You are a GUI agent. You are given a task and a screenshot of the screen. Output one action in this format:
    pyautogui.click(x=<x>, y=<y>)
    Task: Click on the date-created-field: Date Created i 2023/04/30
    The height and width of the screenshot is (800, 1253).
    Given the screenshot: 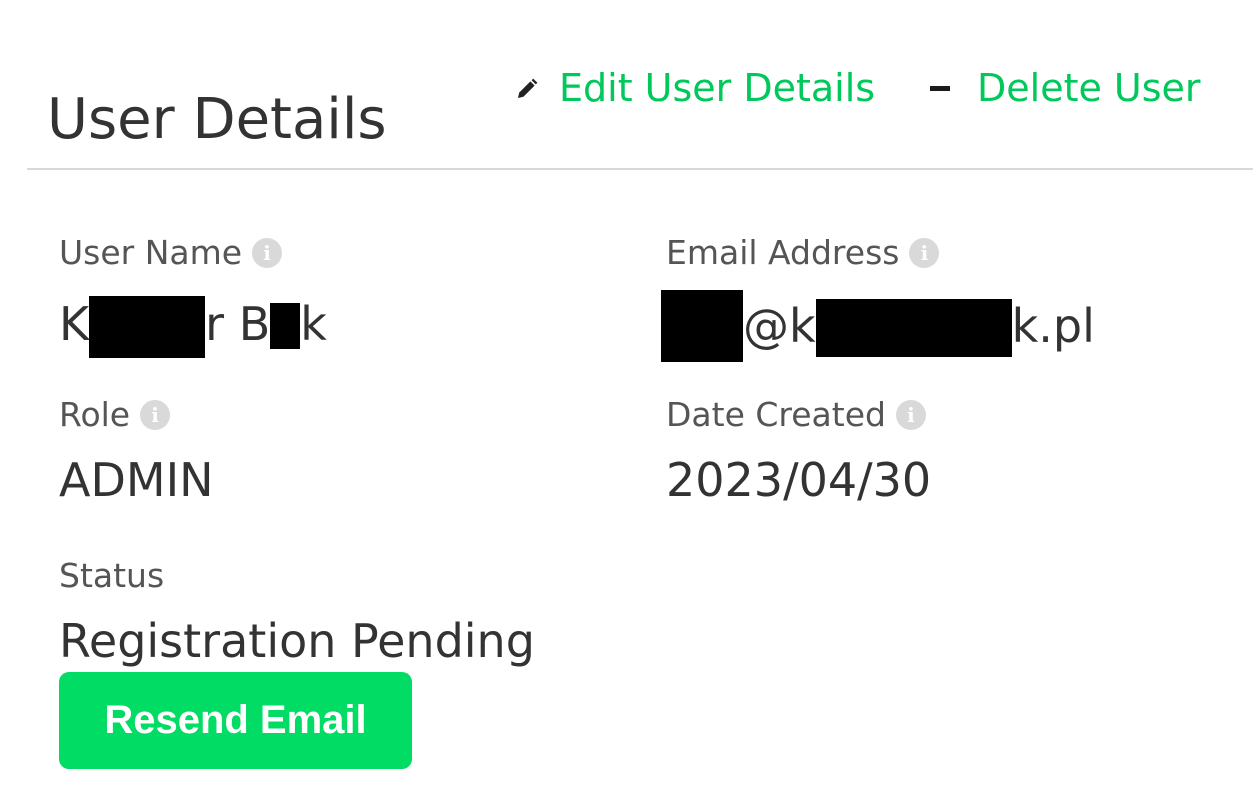 What is the action you would take?
    pyautogui.click(x=798, y=451)
    